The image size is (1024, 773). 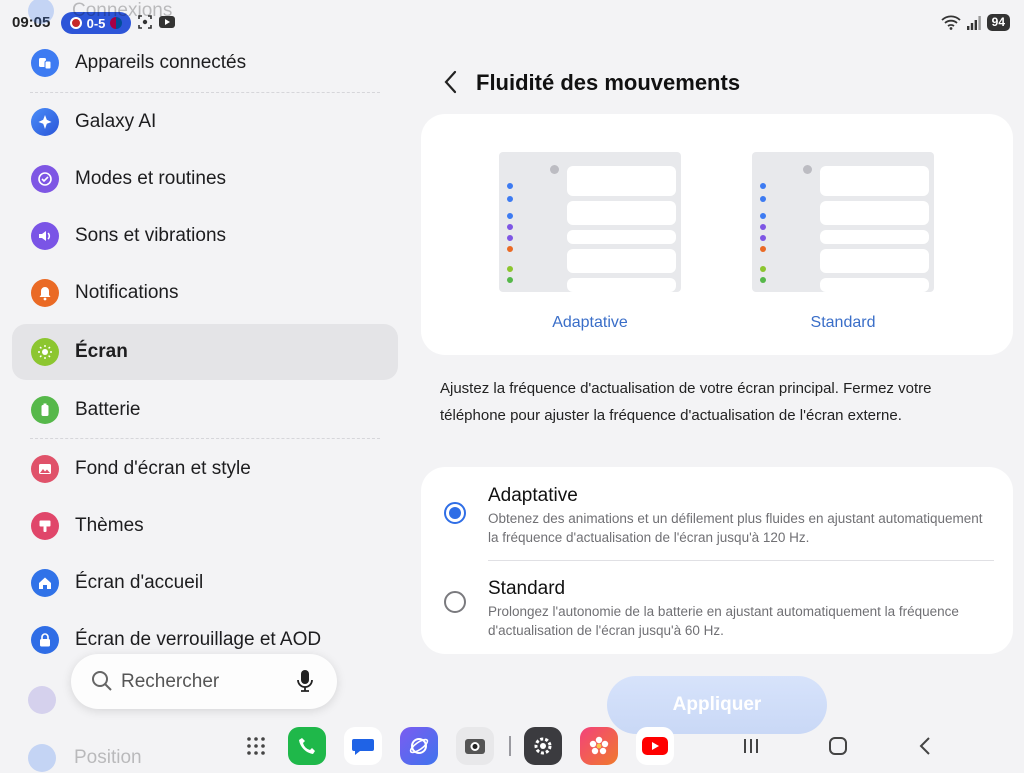 I want to click on settings-item-connected-devices: Appareils connectés, so click(x=205, y=63).